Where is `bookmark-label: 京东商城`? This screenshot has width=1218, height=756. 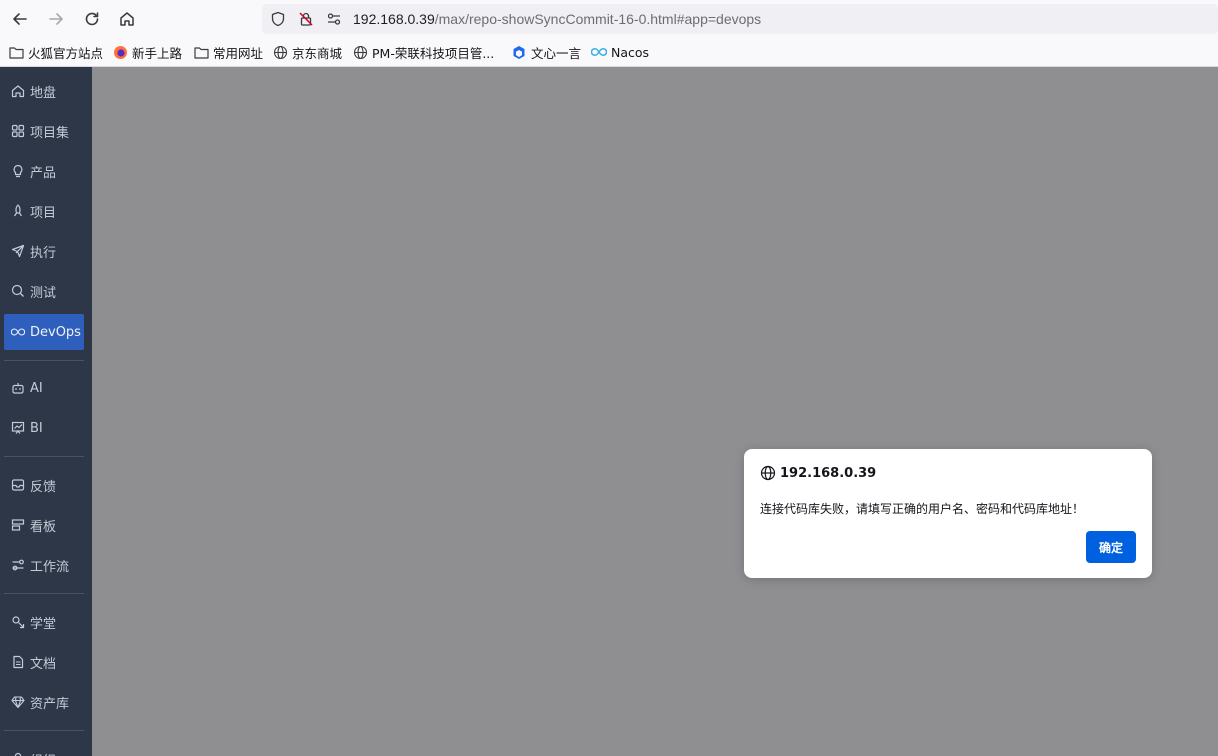 bookmark-label: 京东商城 is located at coordinates (317, 53).